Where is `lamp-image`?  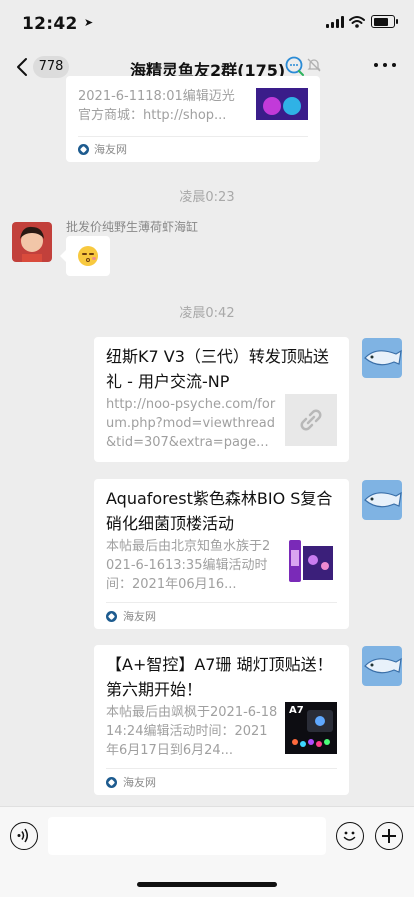 lamp-image is located at coordinates (312, 728).